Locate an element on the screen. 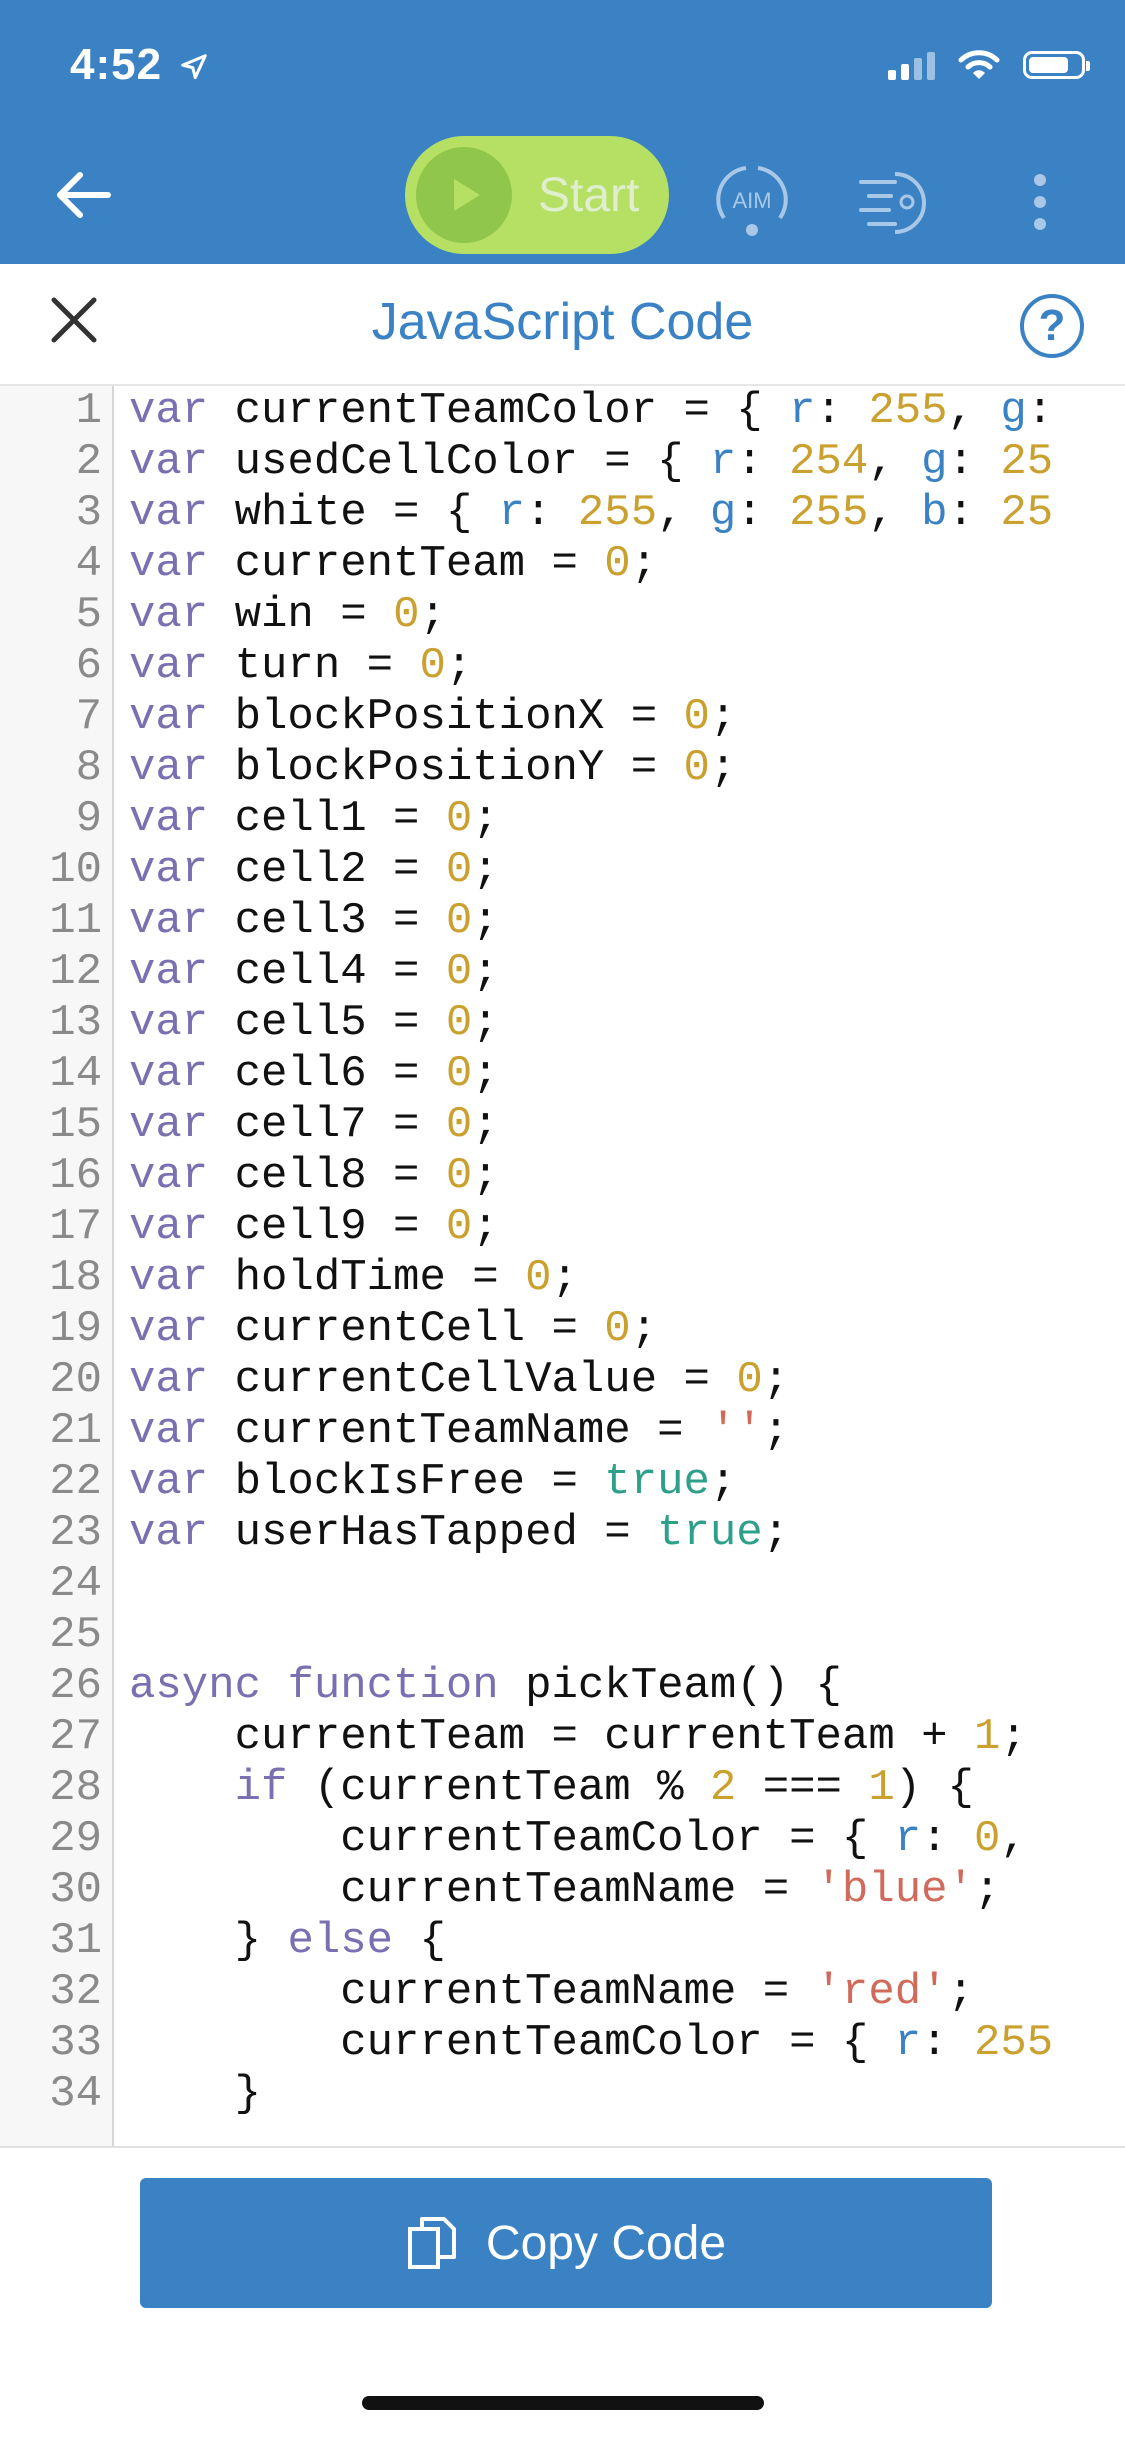 Image resolution: width=1125 pixels, height=2438 pixels. copy-code-button: Copy Code is located at coordinates (566, 2243).